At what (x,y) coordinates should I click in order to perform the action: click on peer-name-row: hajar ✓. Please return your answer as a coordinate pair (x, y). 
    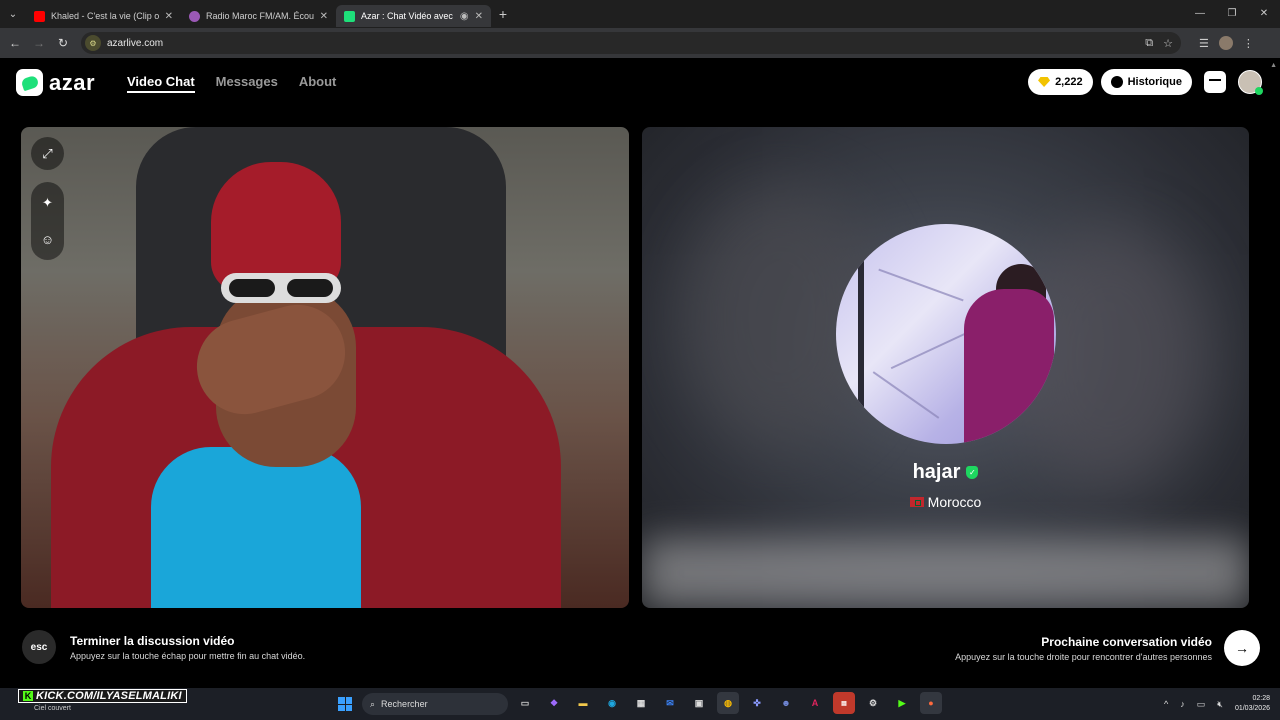
    Looking at the image, I should click on (945, 472).